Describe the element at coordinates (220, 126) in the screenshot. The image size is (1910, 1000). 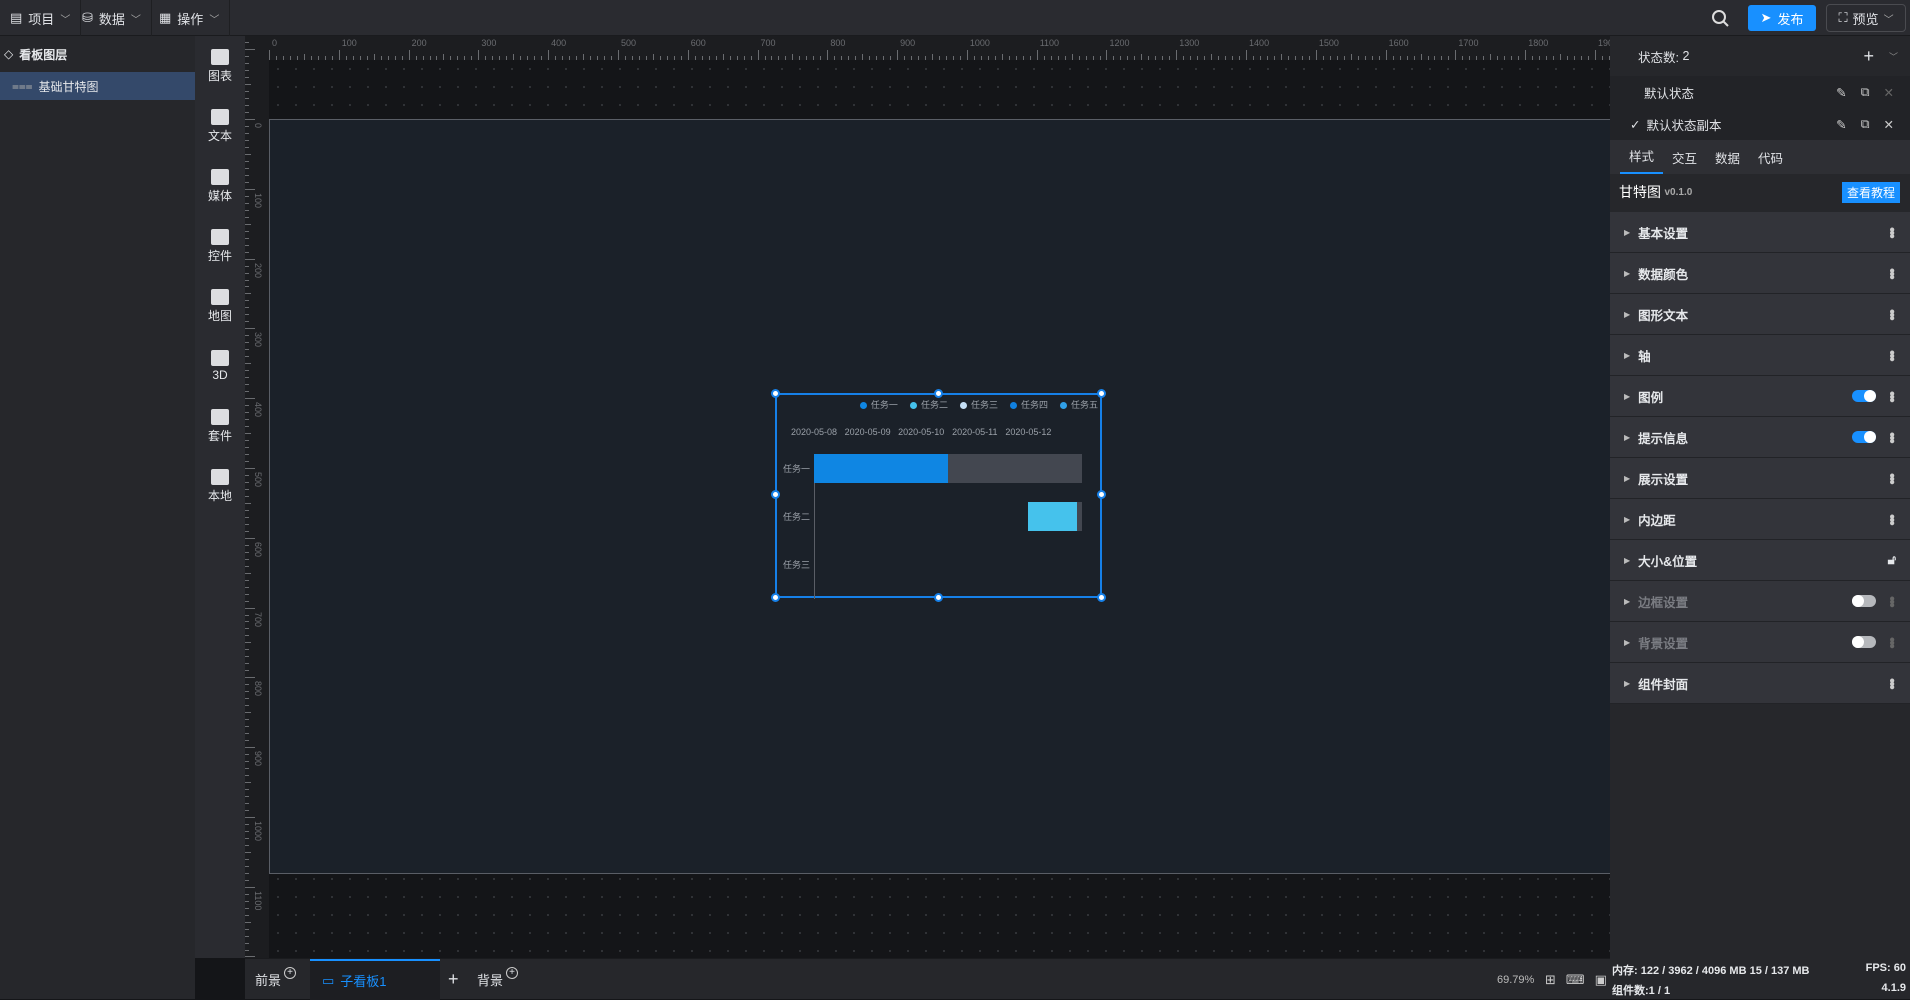
I see `tool-text: 文本` at that location.